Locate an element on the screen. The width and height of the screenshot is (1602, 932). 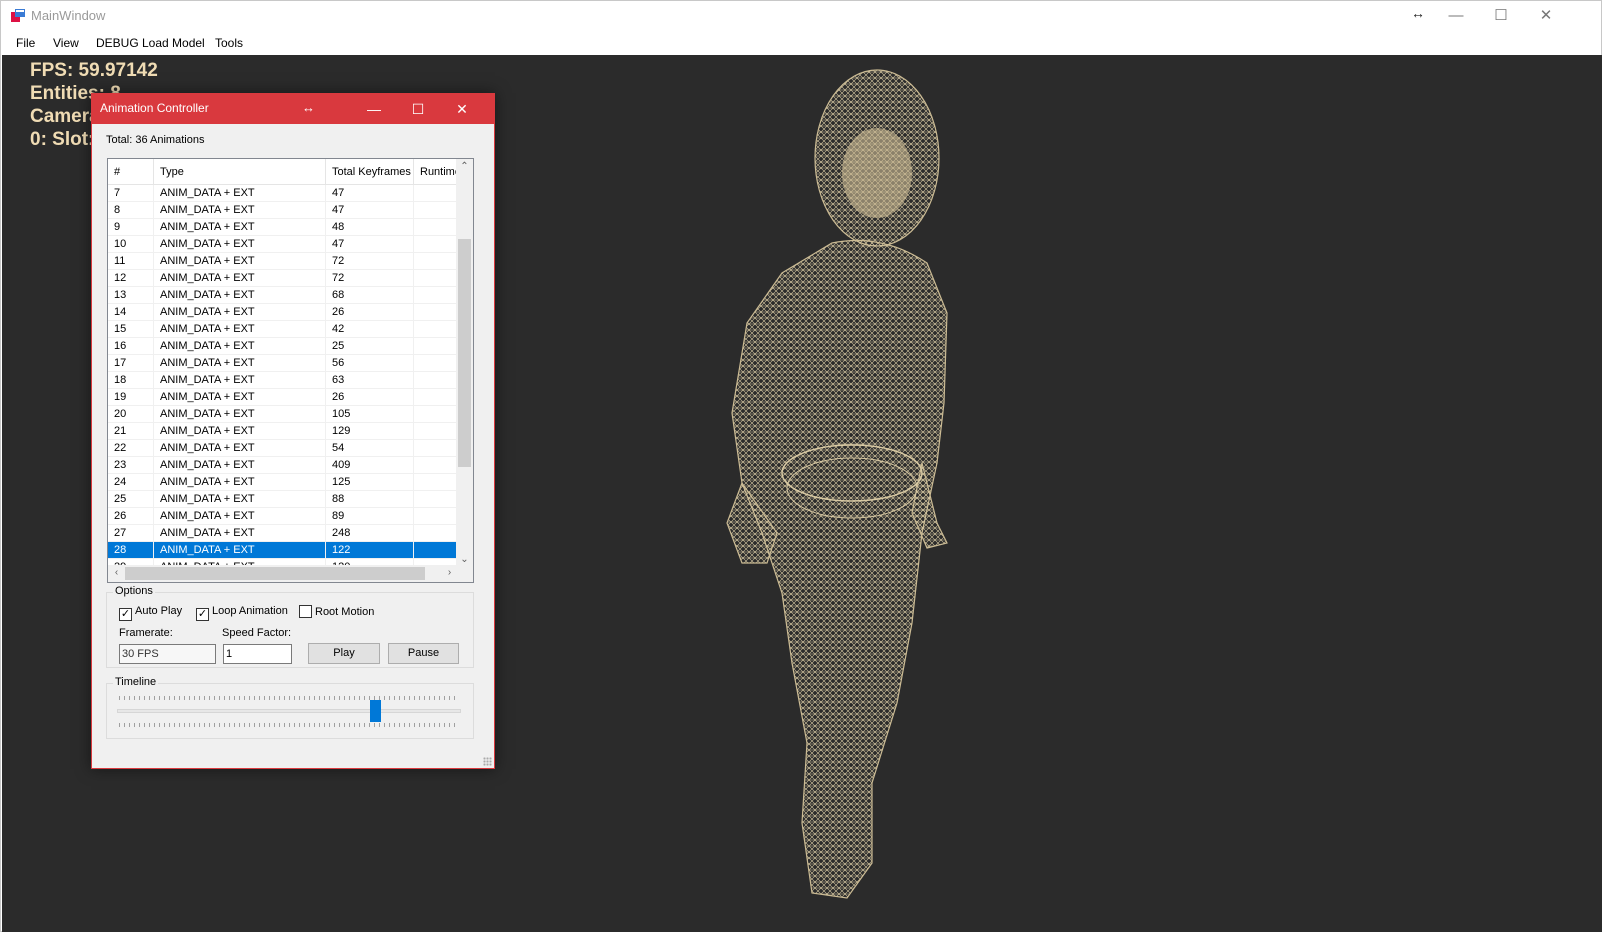
table-row: 7 ANIM_DATA + EXT 47 is located at coordinates (283, 193).